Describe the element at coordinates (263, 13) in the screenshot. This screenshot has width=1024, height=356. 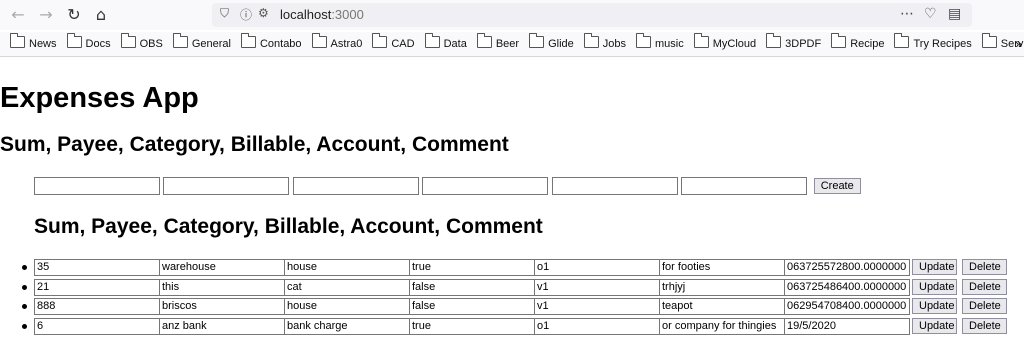
I see `permissions-icon: ⚙` at that location.